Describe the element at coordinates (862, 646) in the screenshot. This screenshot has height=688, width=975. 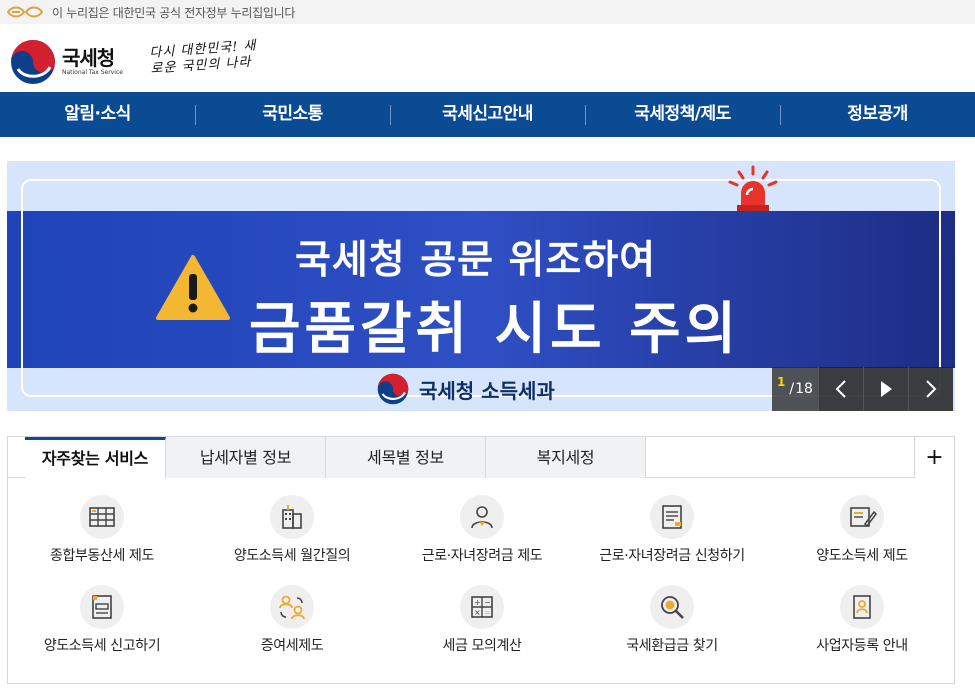
I see `service-label: 사업자등록 안내` at that location.